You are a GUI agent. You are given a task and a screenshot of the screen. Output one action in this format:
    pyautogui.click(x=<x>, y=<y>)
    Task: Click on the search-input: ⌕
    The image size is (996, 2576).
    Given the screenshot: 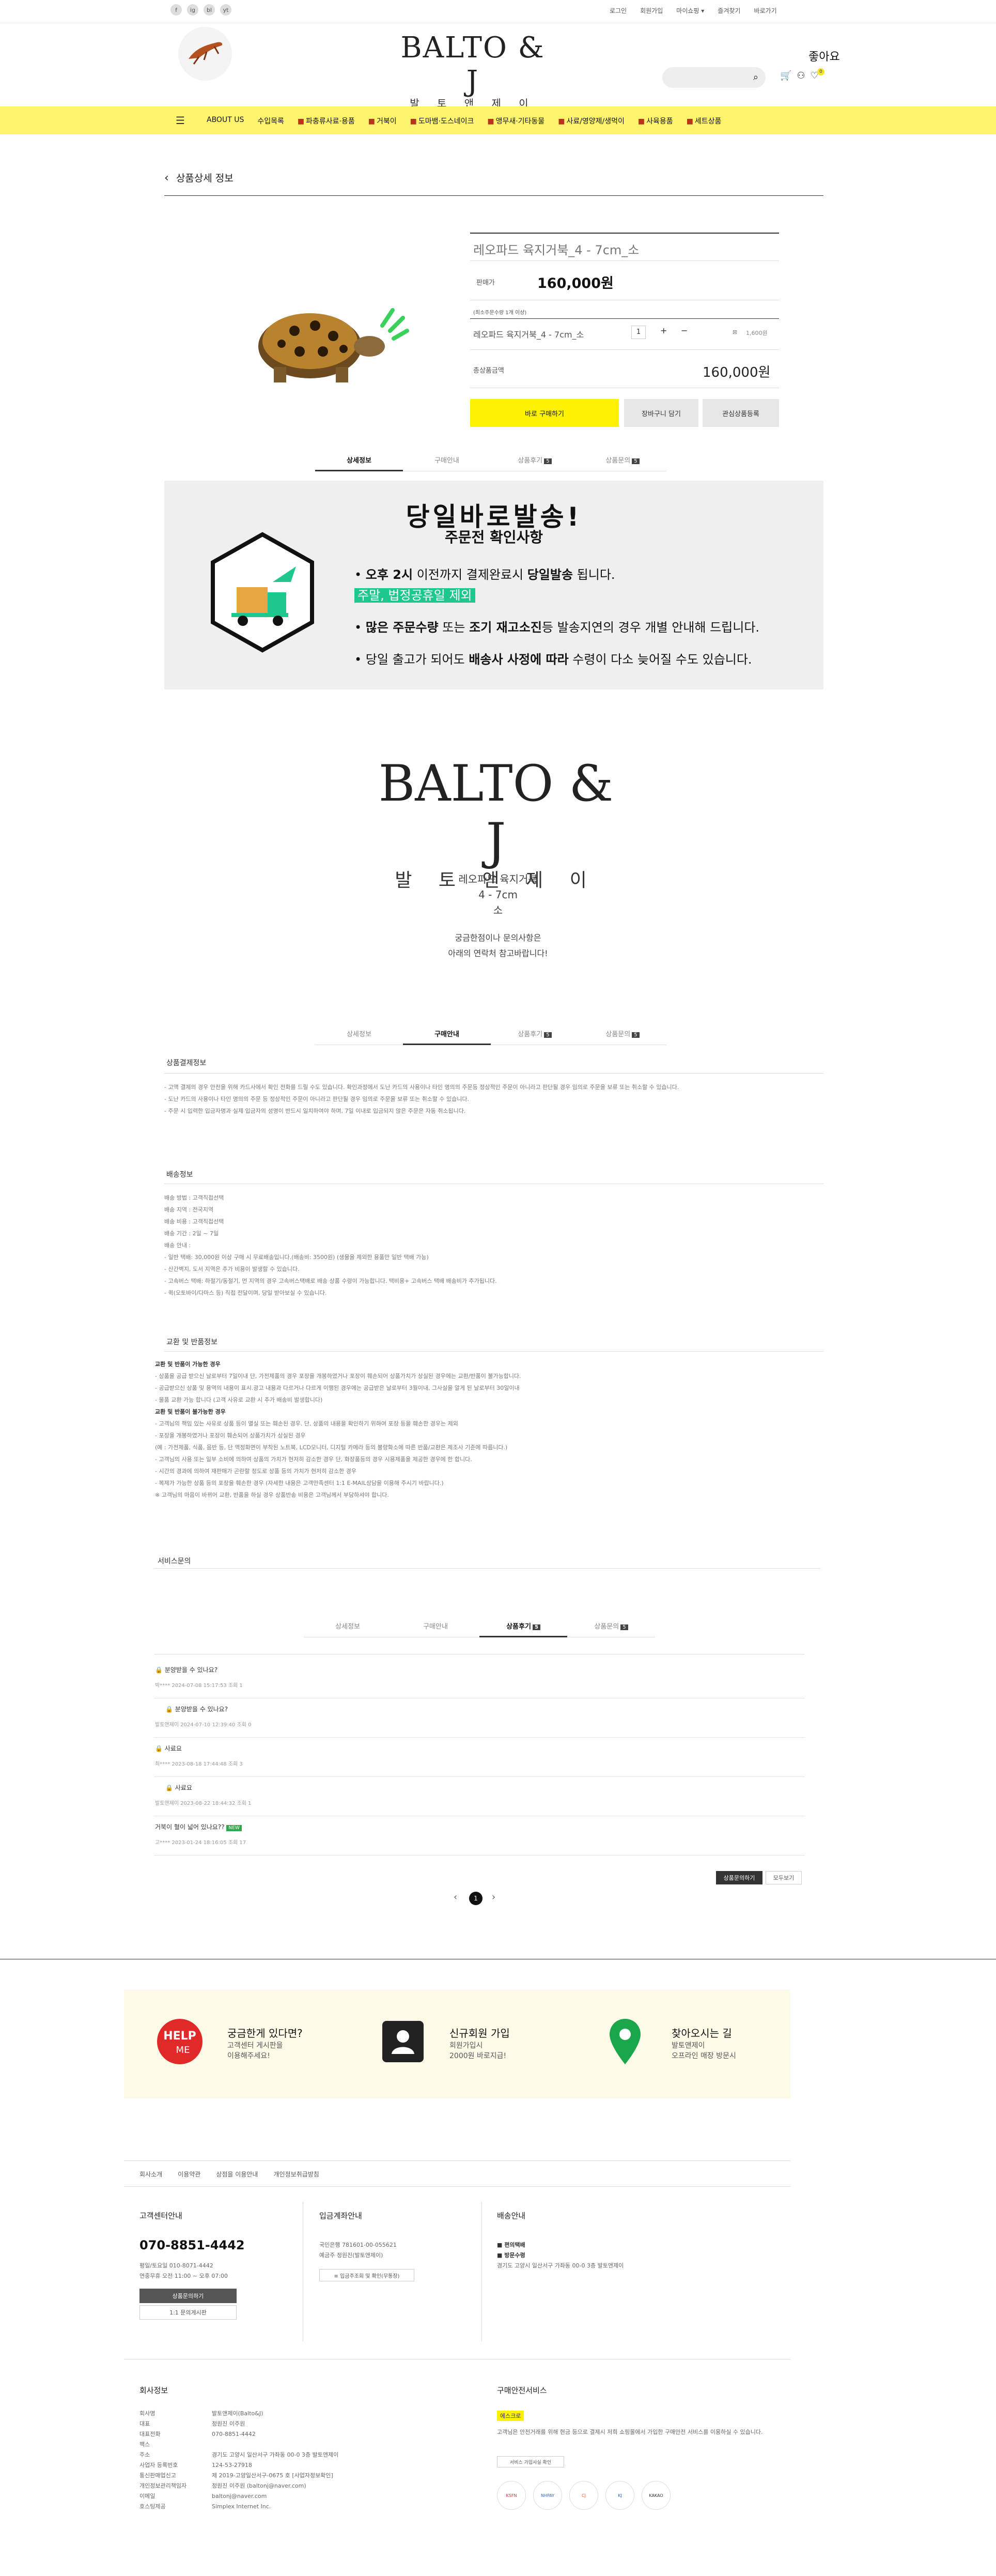 What is the action you would take?
    pyautogui.click(x=714, y=77)
    